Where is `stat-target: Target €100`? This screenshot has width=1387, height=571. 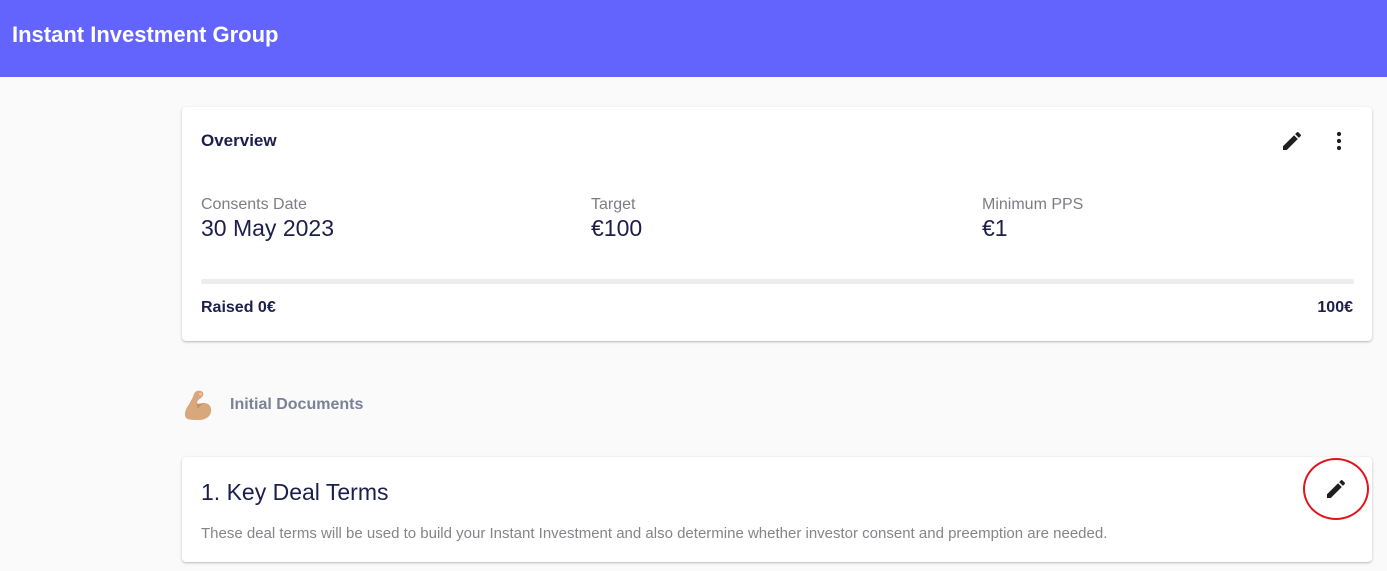
stat-target: Target €100 is located at coordinates (616, 219).